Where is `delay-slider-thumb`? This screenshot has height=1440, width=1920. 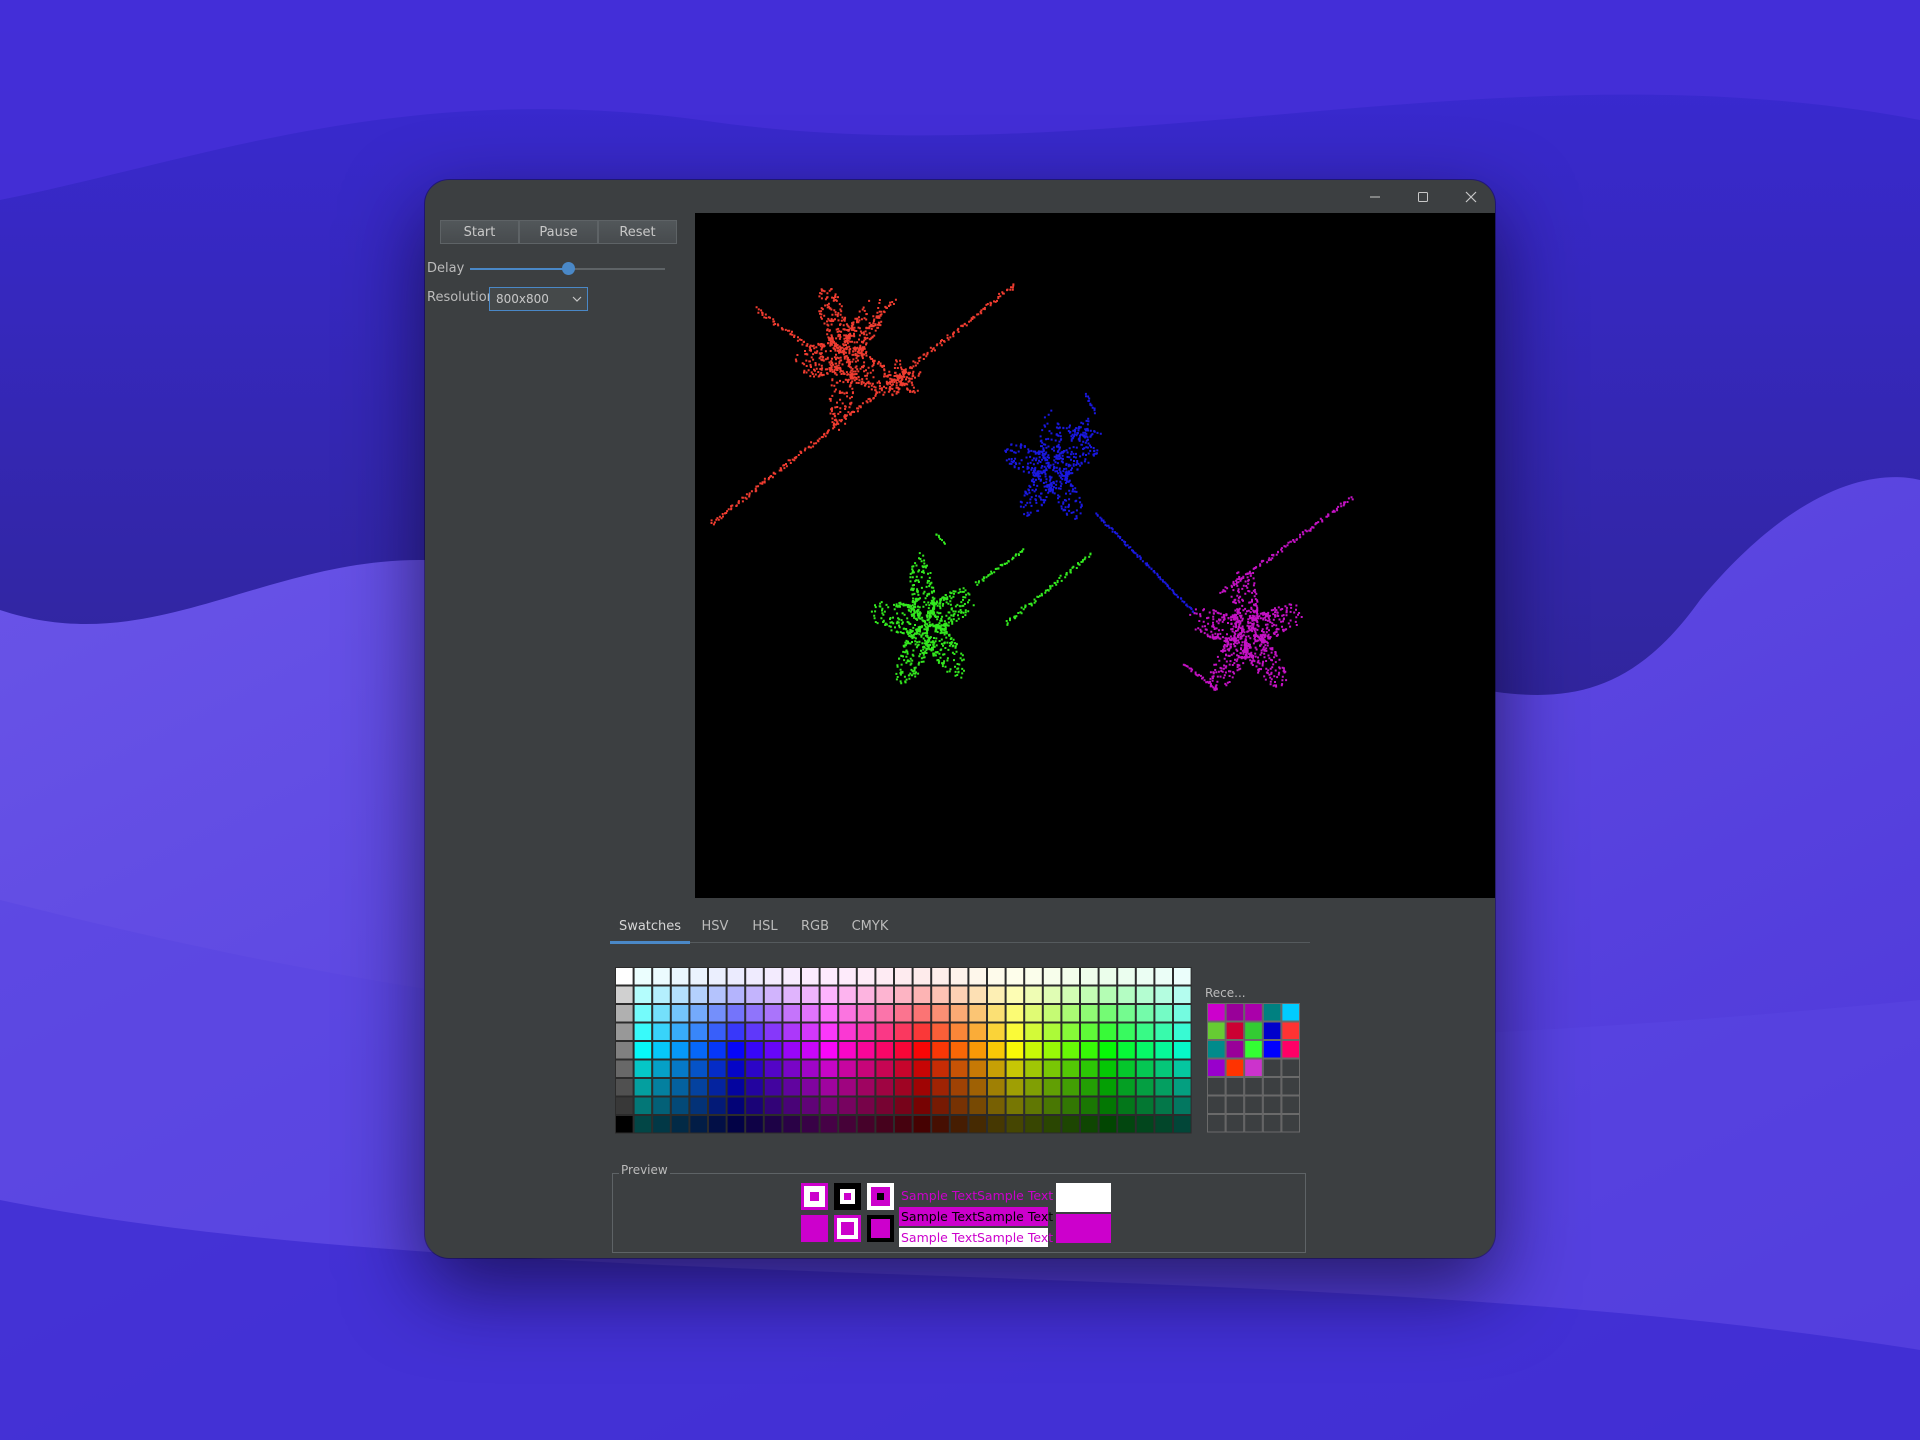 delay-slider-thumb is located at coordinates (568, 268).